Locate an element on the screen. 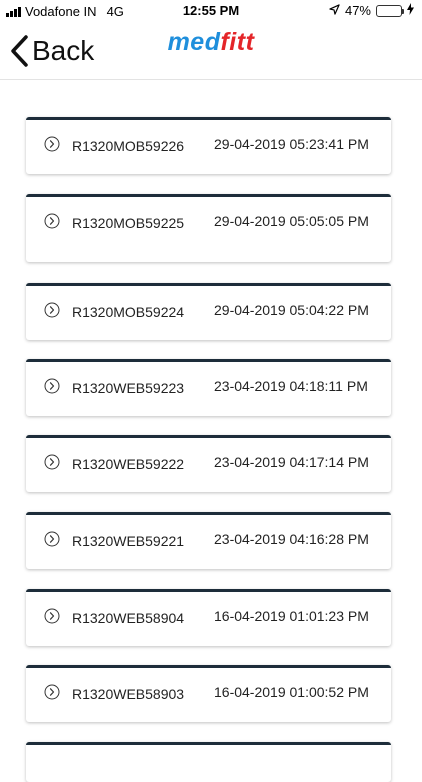  location-icon is located at coordinates (334, 10).